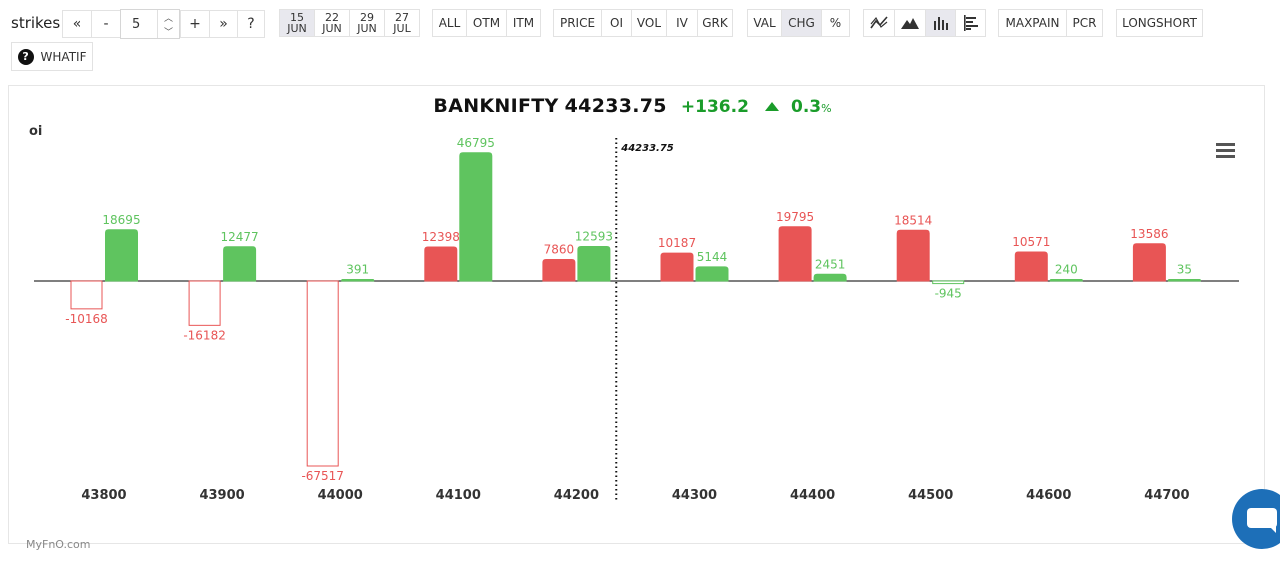 This screenshot has height=572, width=1280. Describe the element at coordinates (677, 243) in the screenshot. I see `call-oi-data-label: 10187` at that location.